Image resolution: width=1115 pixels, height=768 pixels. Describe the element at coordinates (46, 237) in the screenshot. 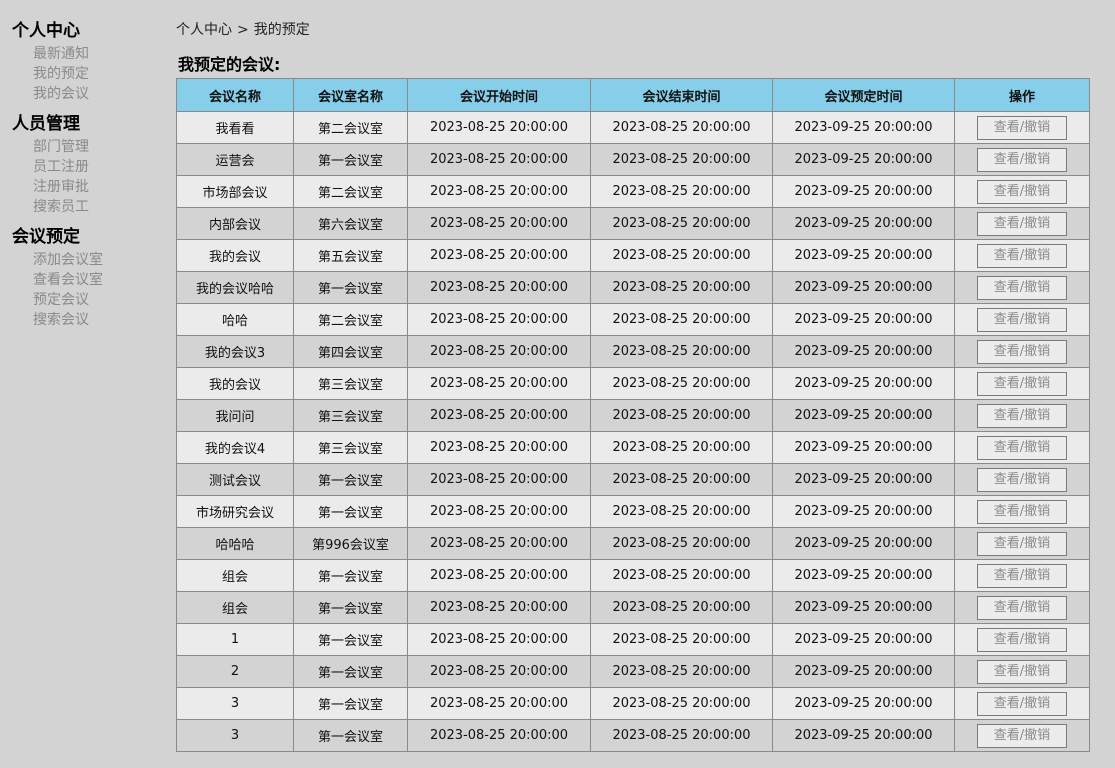

I see `sidebar-group-title: 会议预定` at that location.